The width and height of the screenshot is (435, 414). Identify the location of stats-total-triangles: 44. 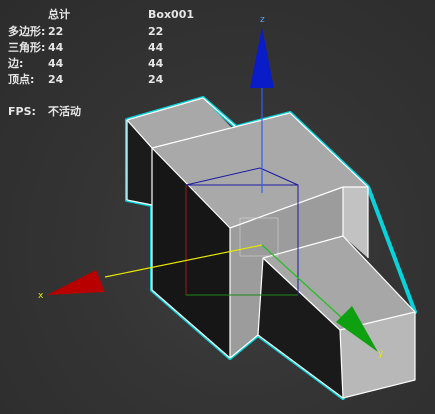
(56, 47).